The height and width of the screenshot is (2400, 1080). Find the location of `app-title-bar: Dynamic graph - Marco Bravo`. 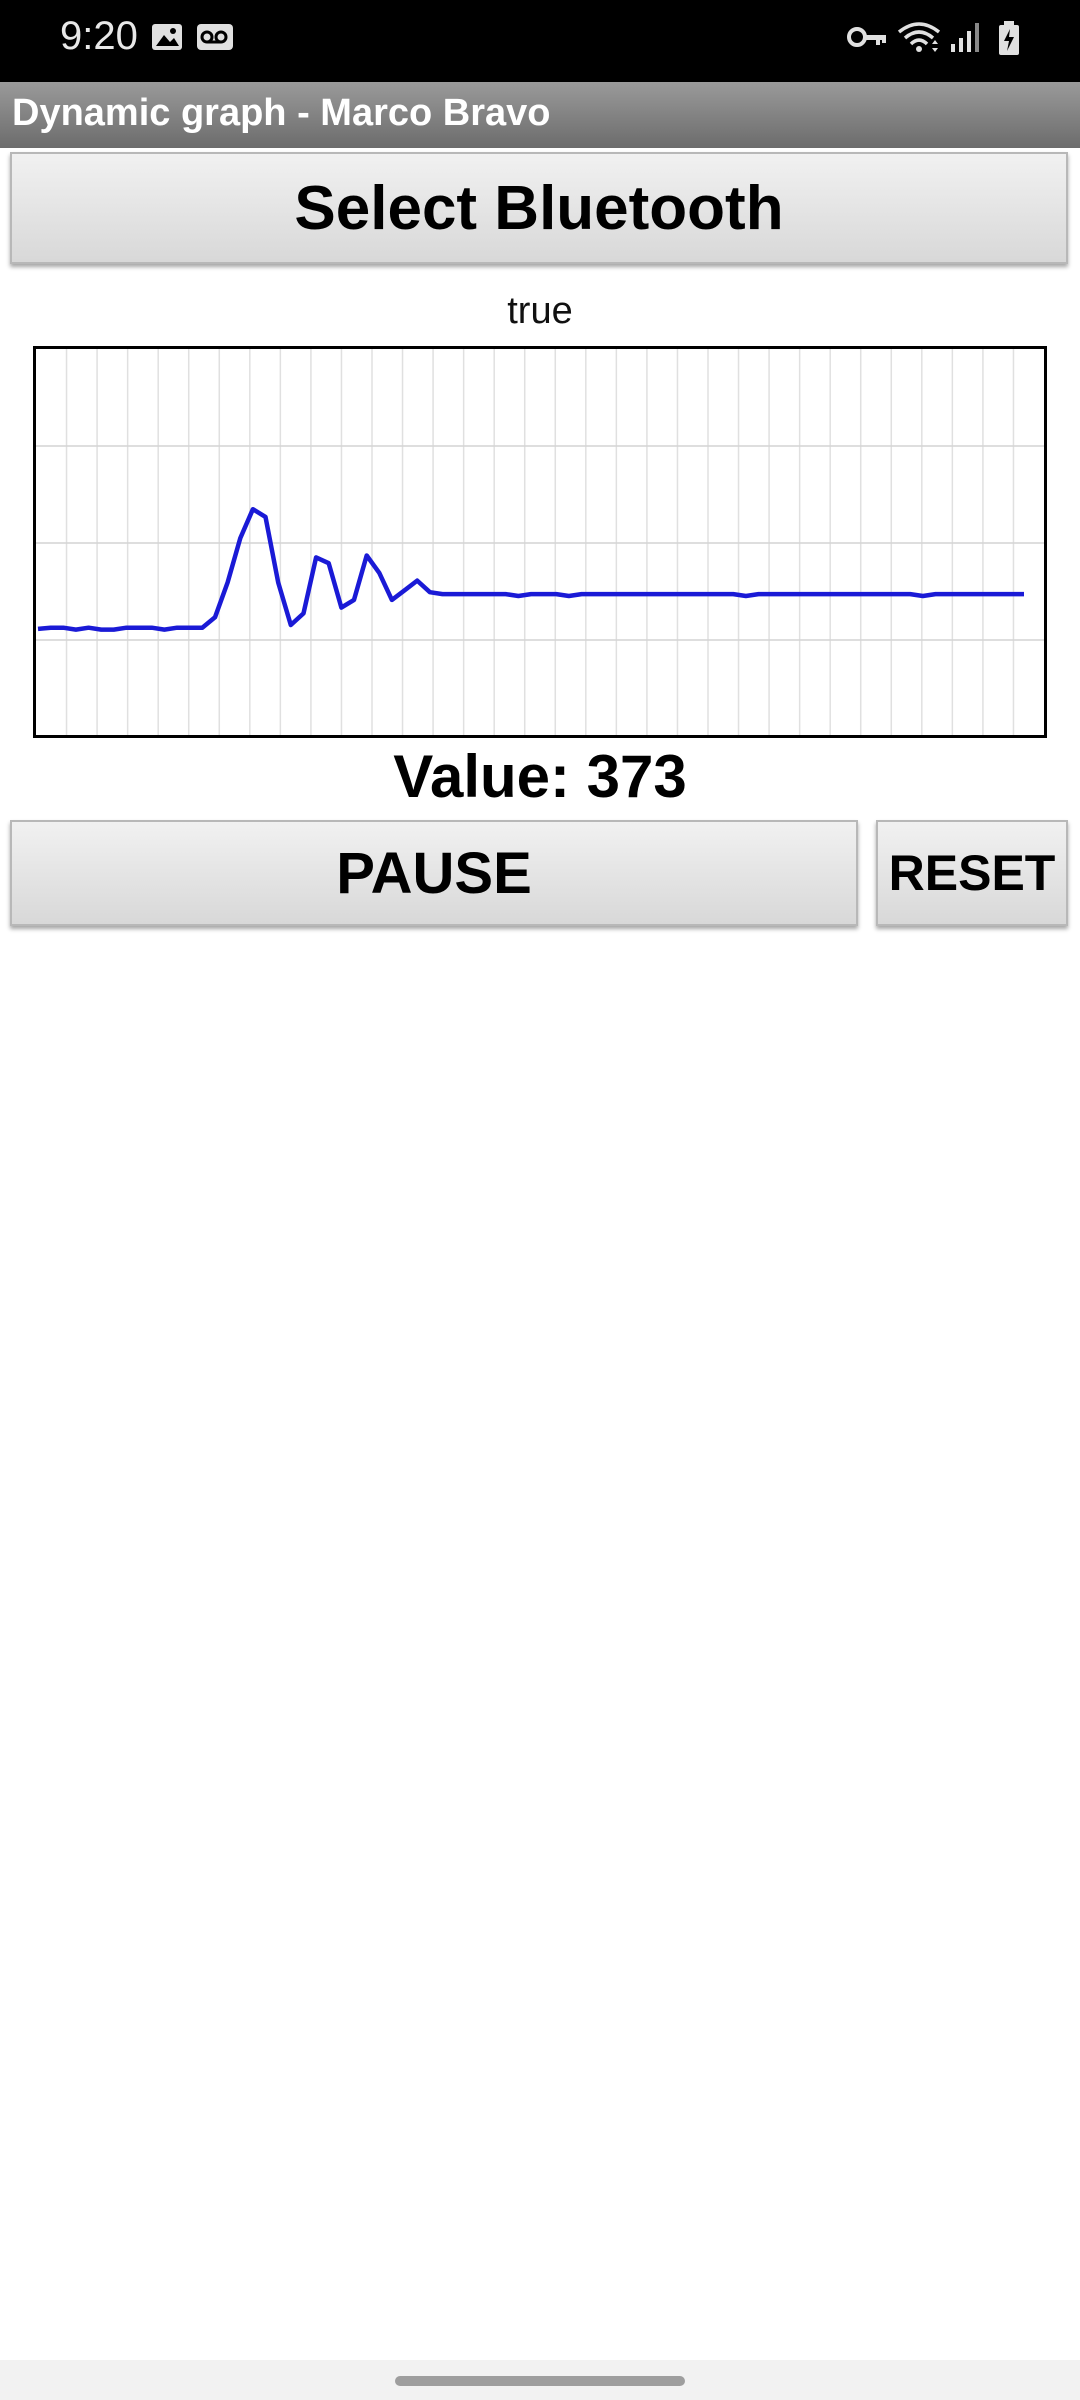

app-title-bar: Dynamic graph - Marco Bravo is located at coordinates (540, 115).